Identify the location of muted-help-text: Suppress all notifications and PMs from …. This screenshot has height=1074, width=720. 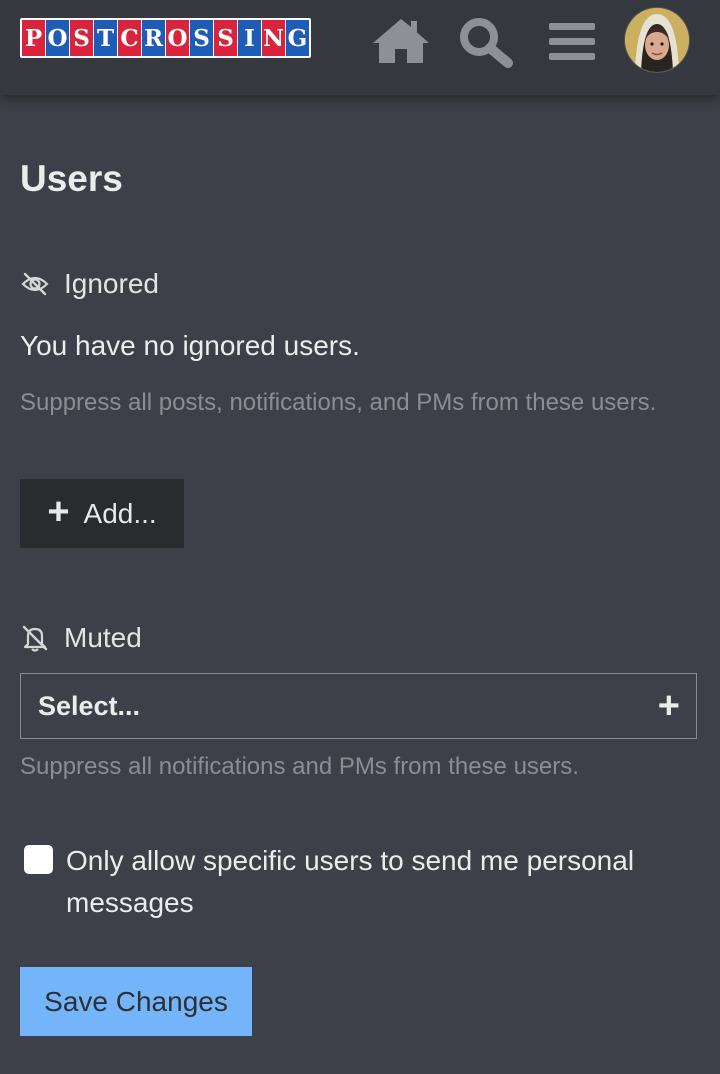
(299, 766).